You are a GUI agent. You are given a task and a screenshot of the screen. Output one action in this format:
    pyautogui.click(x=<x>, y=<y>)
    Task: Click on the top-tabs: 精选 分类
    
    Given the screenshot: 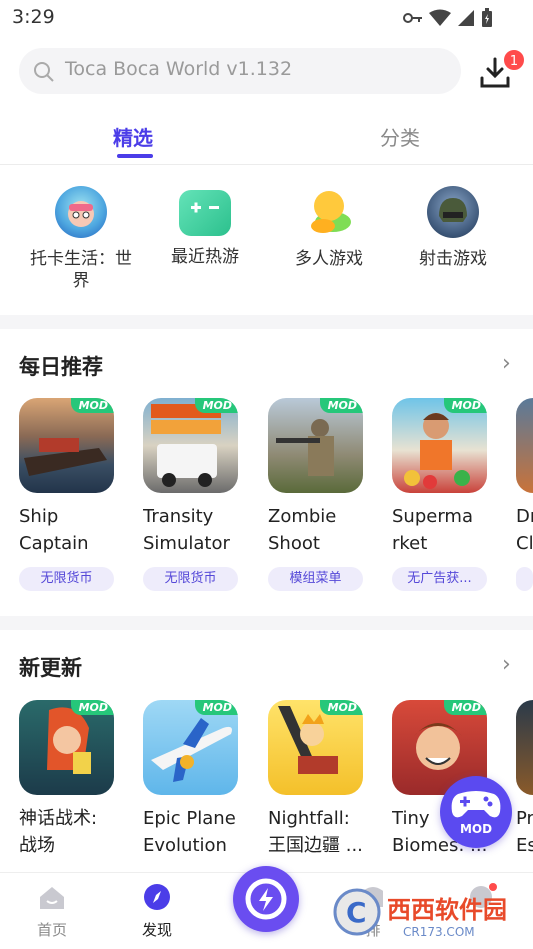 What is the action you would take?
    pyautogui.click(x=266, y=141)
    